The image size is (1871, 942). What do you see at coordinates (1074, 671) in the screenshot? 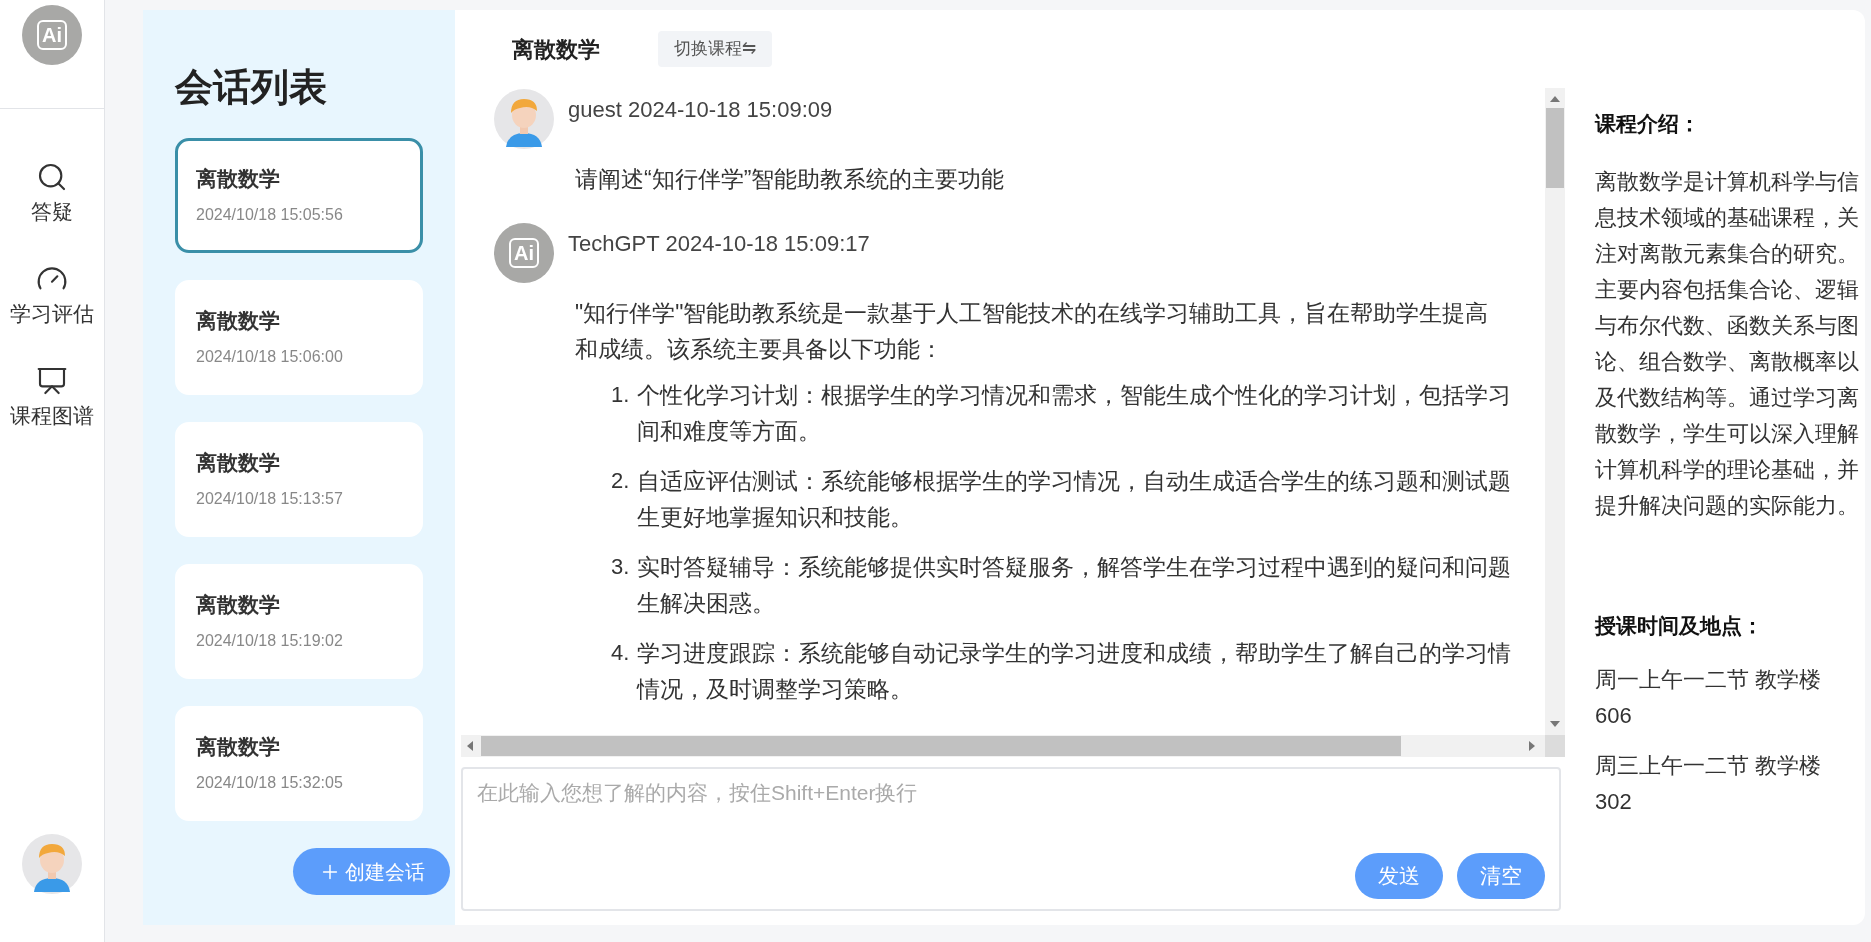
I see `list-item-text: 学习进度跟踪：系统能够自动记录学生的学习进度和成绩，帮助学生了解自己的学习情 情况，及时调整学习策略。` at bounding box center [1074, 671].